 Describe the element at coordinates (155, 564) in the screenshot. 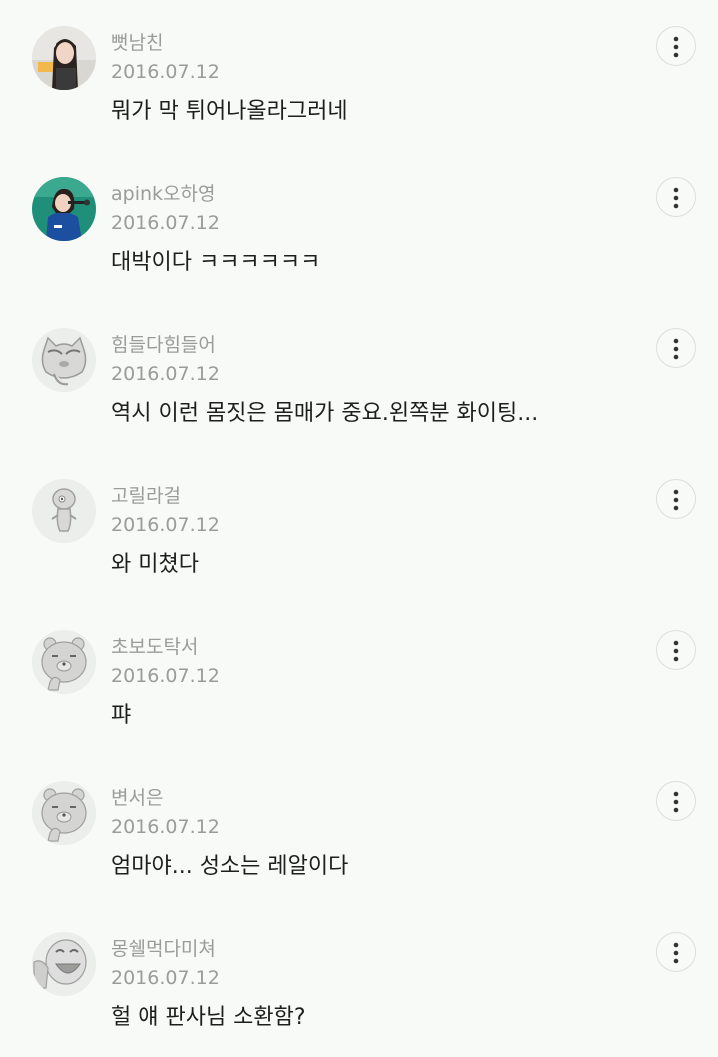

I see `comment-text: 와 미쳤다` at that location.